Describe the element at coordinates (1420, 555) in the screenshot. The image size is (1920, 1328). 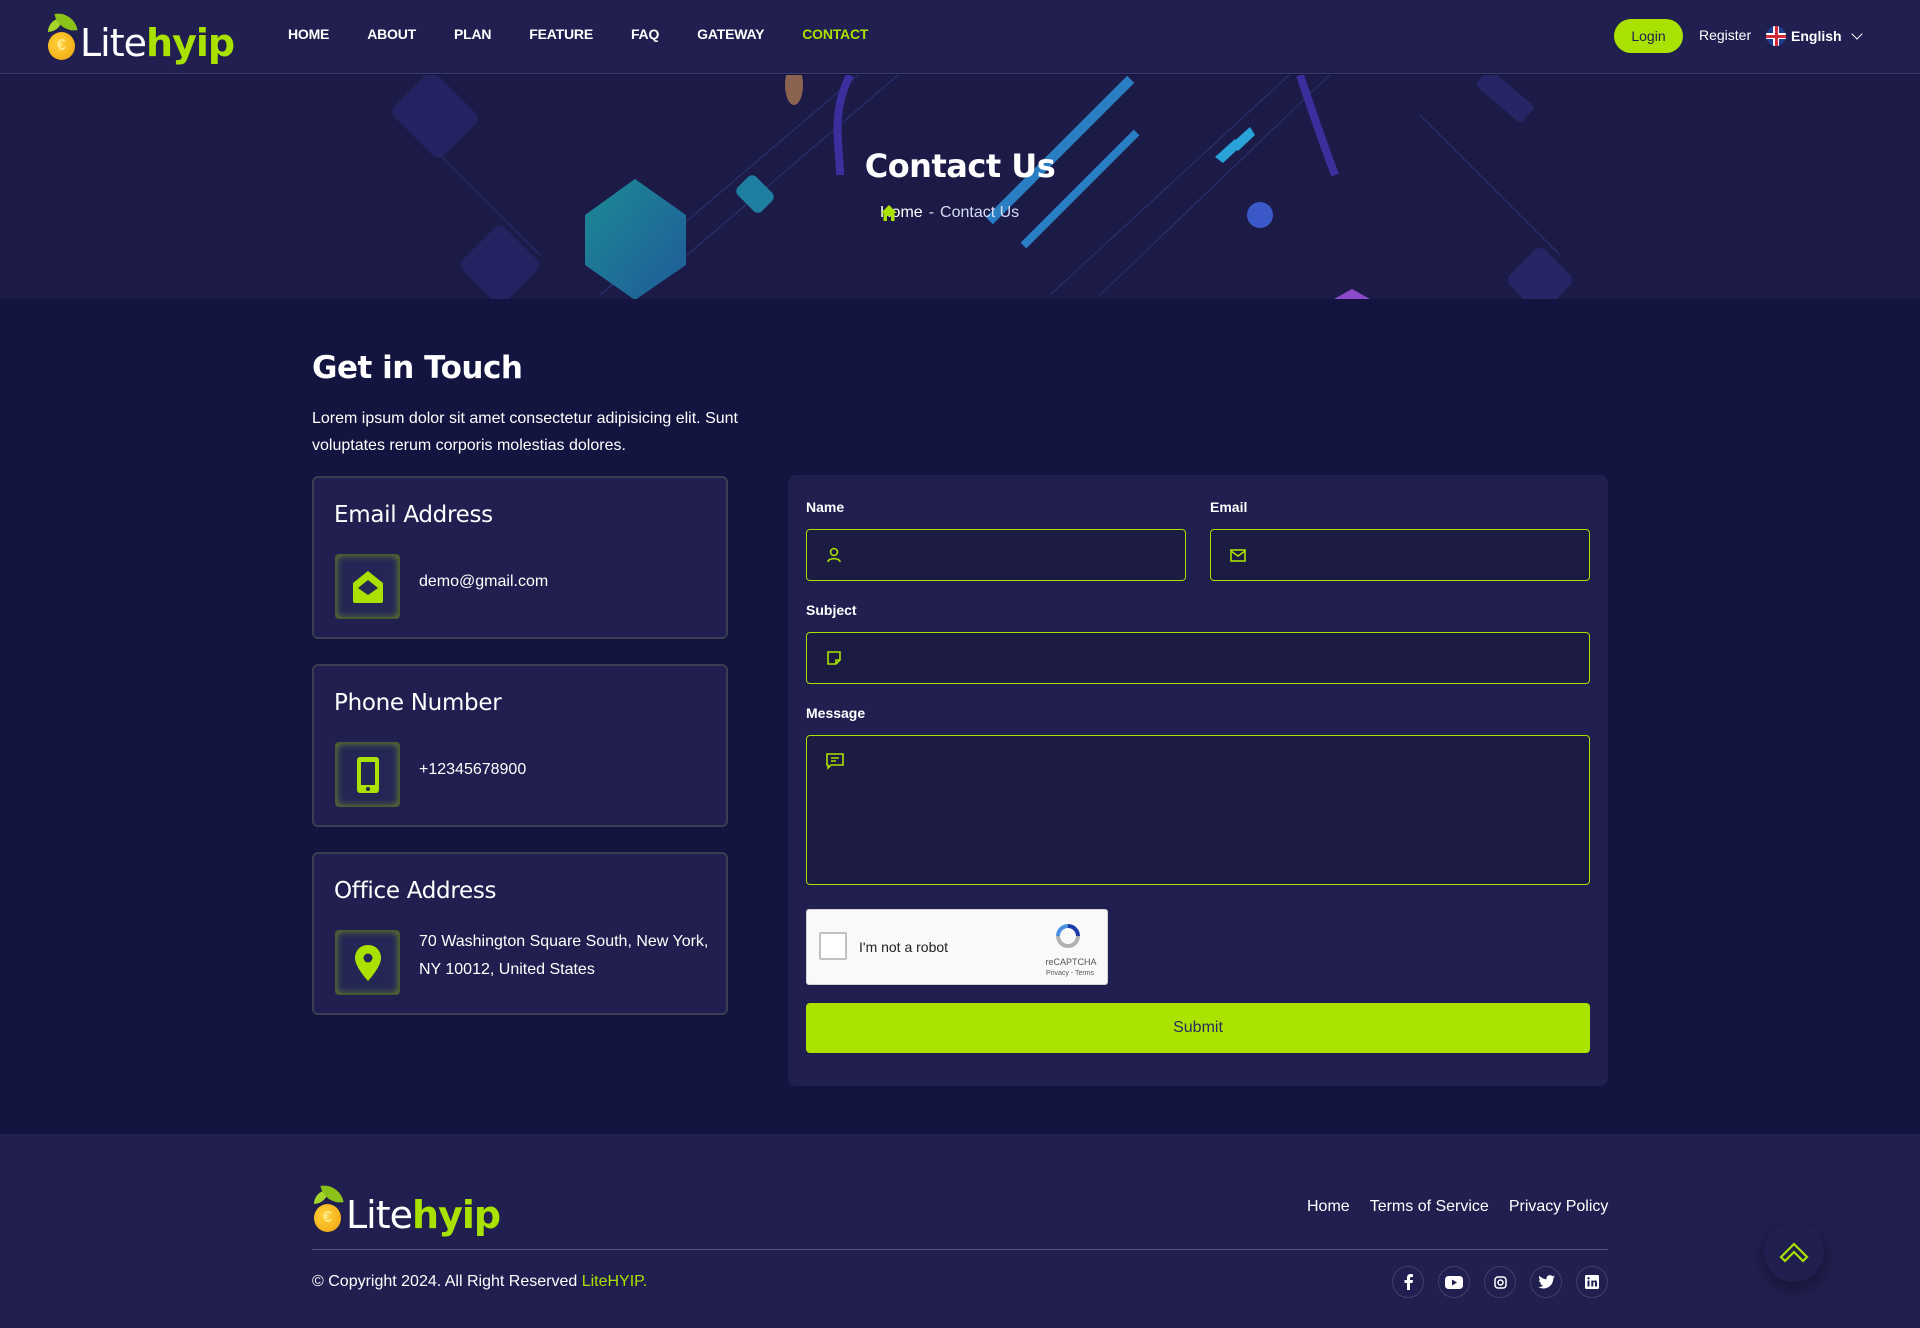
I see `email-input` at that location.